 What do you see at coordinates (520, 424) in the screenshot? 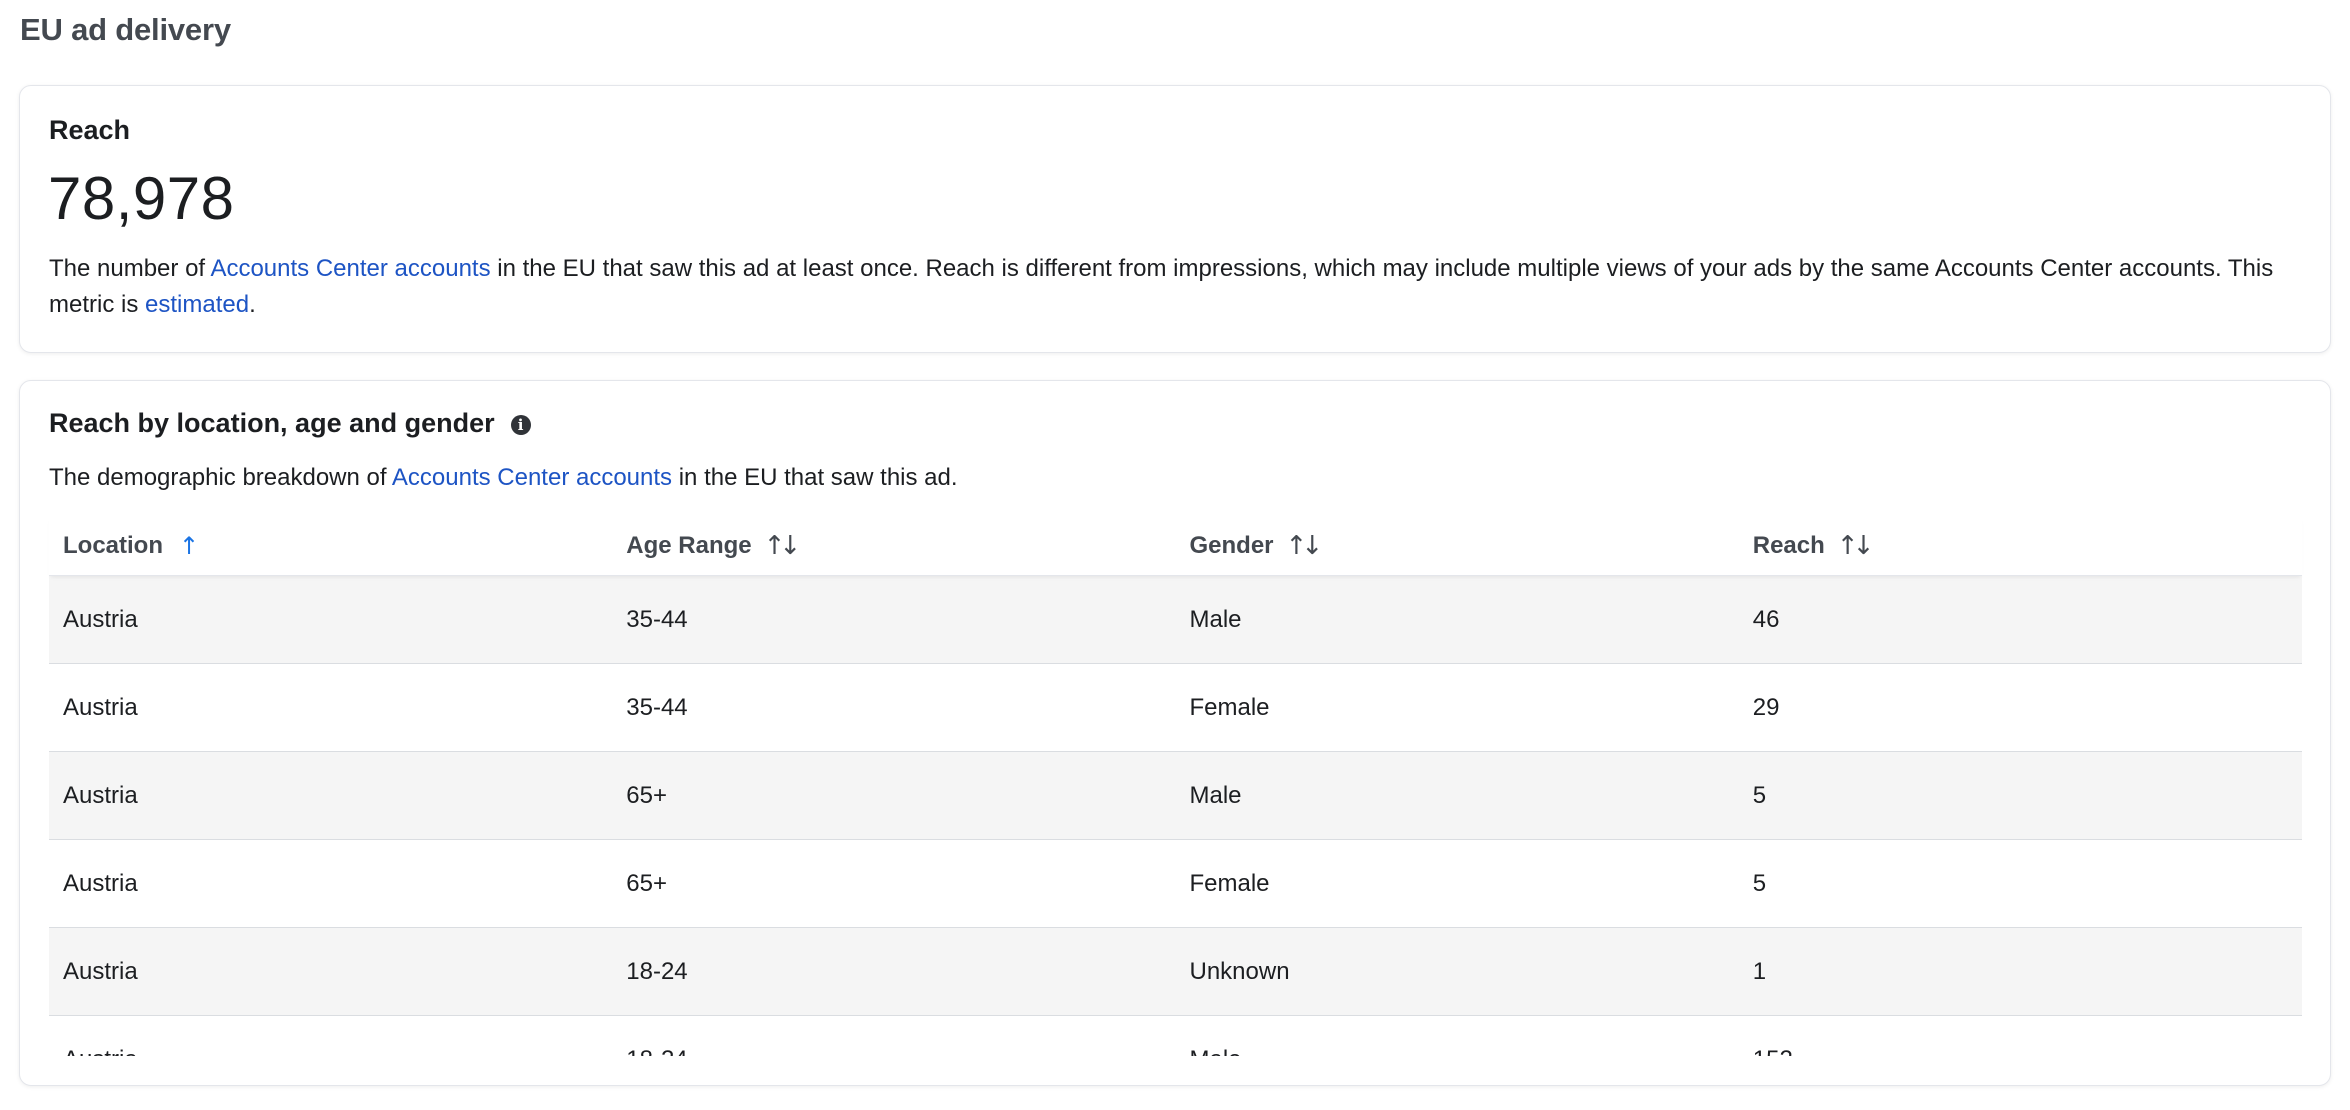
I see `info-icon: i` at bounding box center [520, 424].